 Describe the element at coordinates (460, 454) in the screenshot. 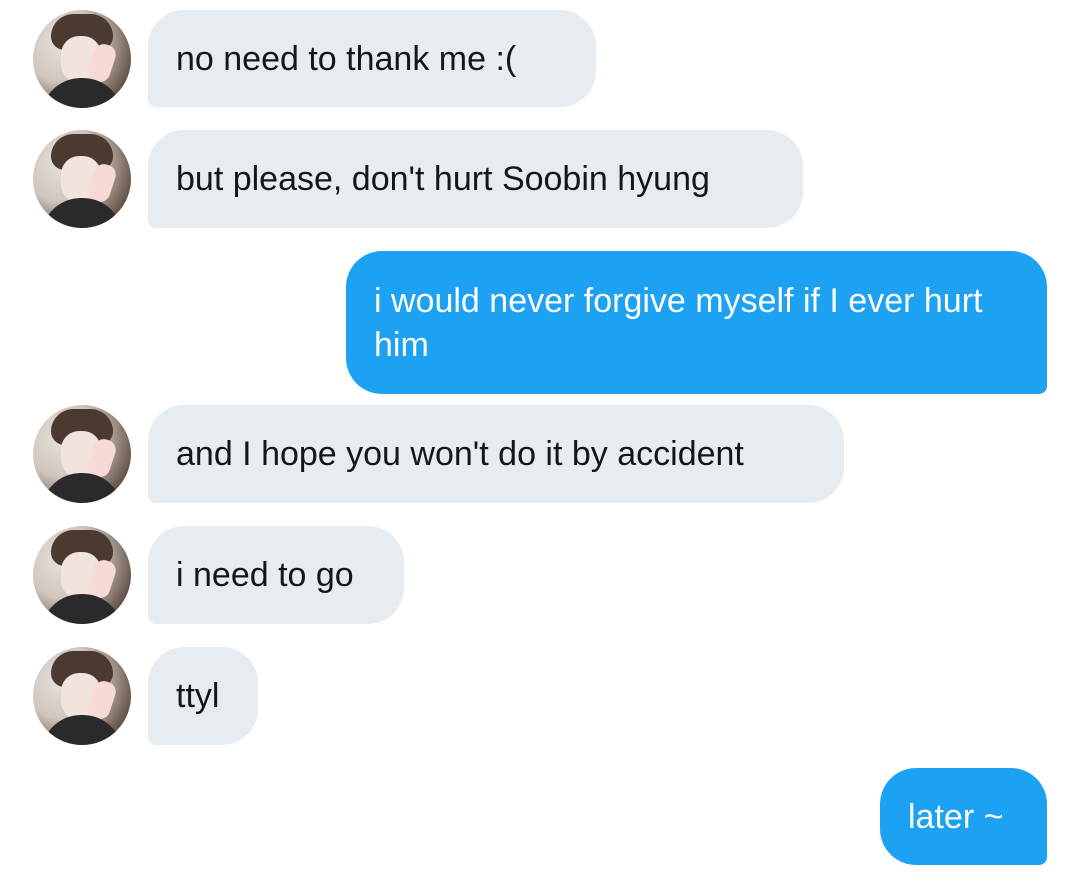

I see `message-text: and I hope you won't do it by accident` at that location.